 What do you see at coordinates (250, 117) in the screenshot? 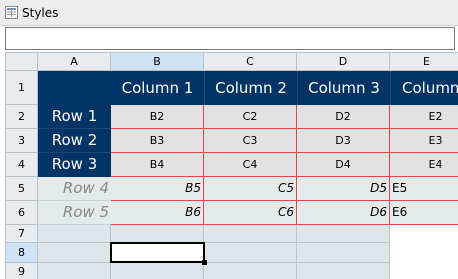
I see `cell-c2: C2` at bounding box center [250, 117].